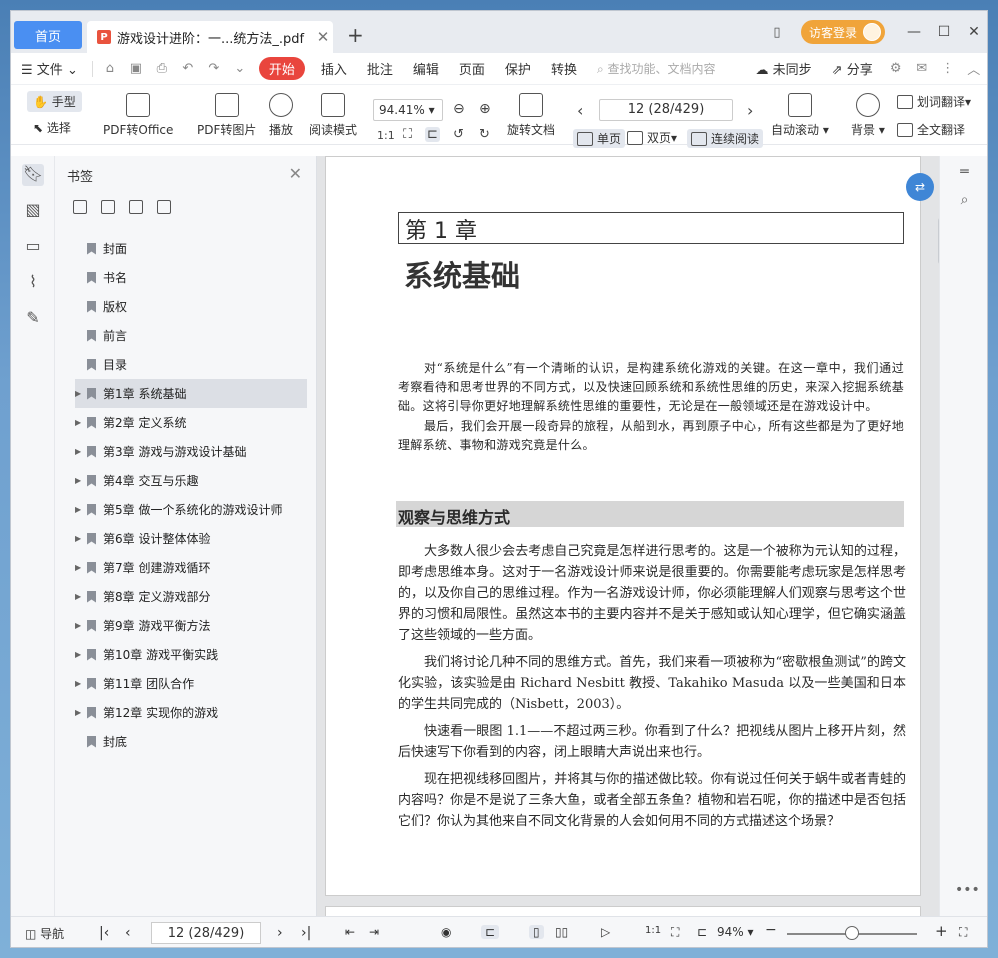 This screenshot has width=998, height=958. What do you see at coordinates (896, 68) in the screenshot?
I see `settings-icon: ⚙` at bounding box center [896, 68].